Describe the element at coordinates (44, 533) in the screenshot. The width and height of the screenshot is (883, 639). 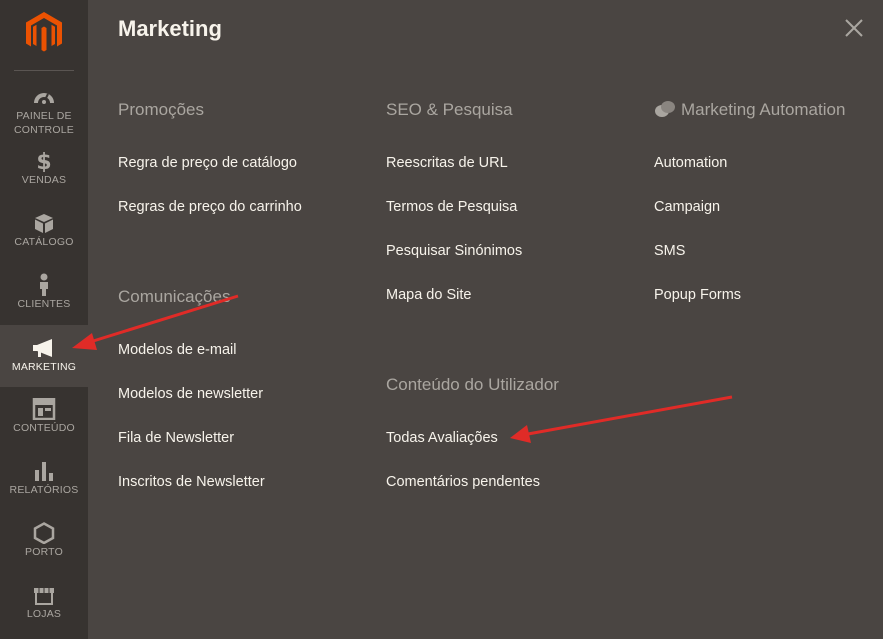
I see `hexagon-icon` at that location.